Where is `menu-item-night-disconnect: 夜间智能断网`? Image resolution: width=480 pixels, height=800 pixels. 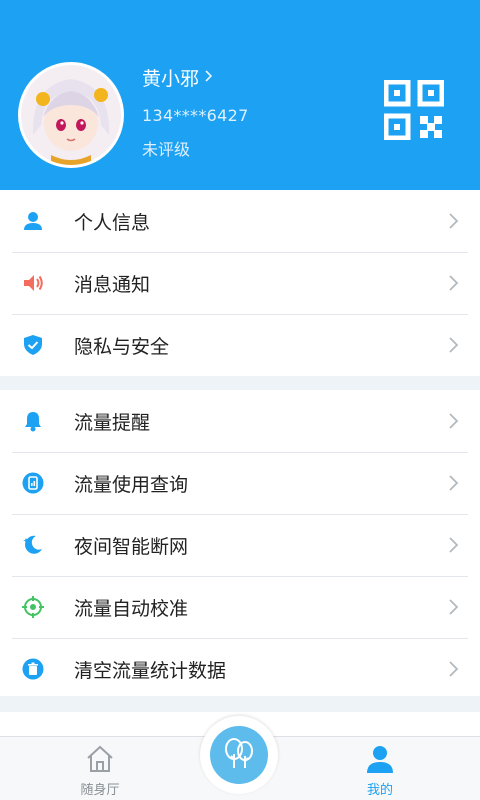
menu-item-night-disconnect: 夜间智能断网 is located at coordinates (240, 545).